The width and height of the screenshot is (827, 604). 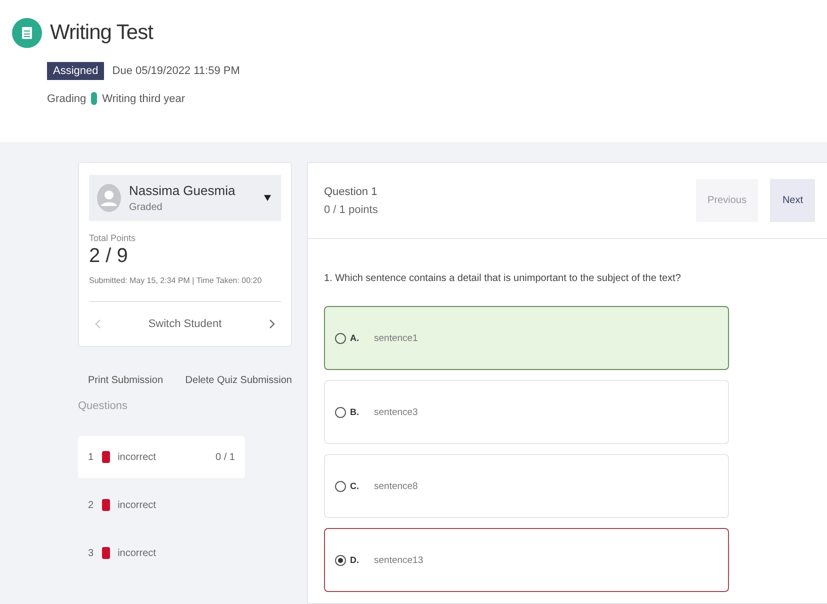 I want to click on question-item: 2 incorrect, so click(x=161, y=505).